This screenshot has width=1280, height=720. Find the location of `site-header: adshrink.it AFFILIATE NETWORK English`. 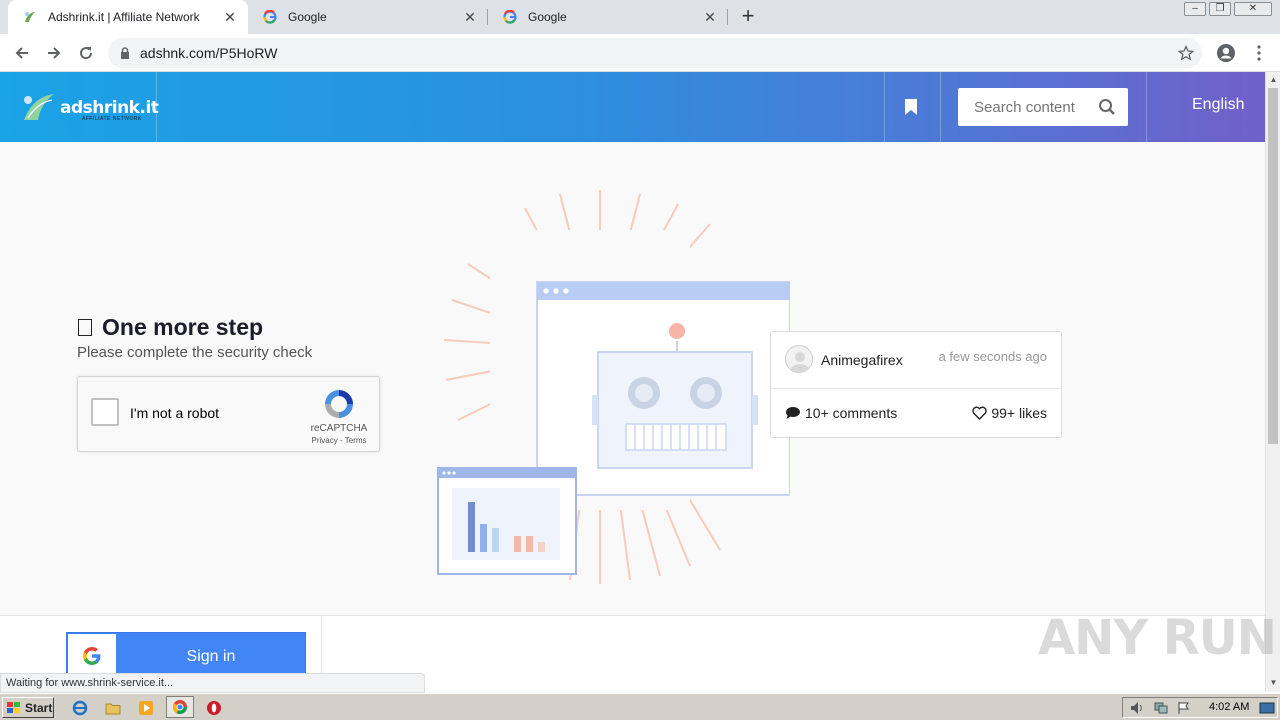

site-header: adshrink.it AFFILIATE NETWORK English is located at coordinates (632, 107).